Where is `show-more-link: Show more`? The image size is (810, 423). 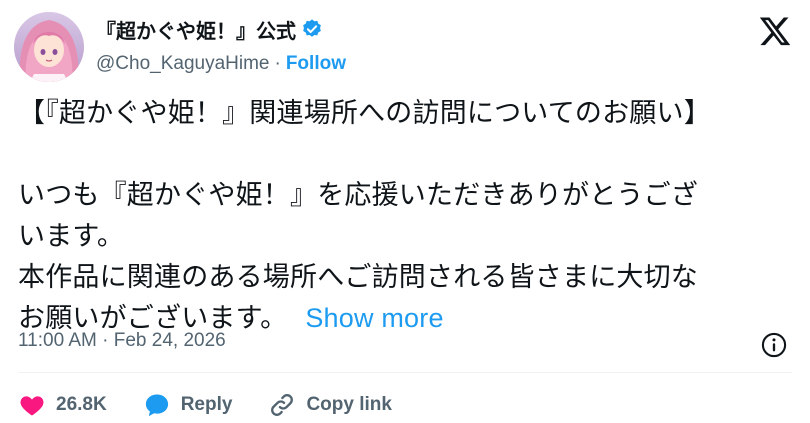
show-more-link: Show more is located at coordinates (374, 318).